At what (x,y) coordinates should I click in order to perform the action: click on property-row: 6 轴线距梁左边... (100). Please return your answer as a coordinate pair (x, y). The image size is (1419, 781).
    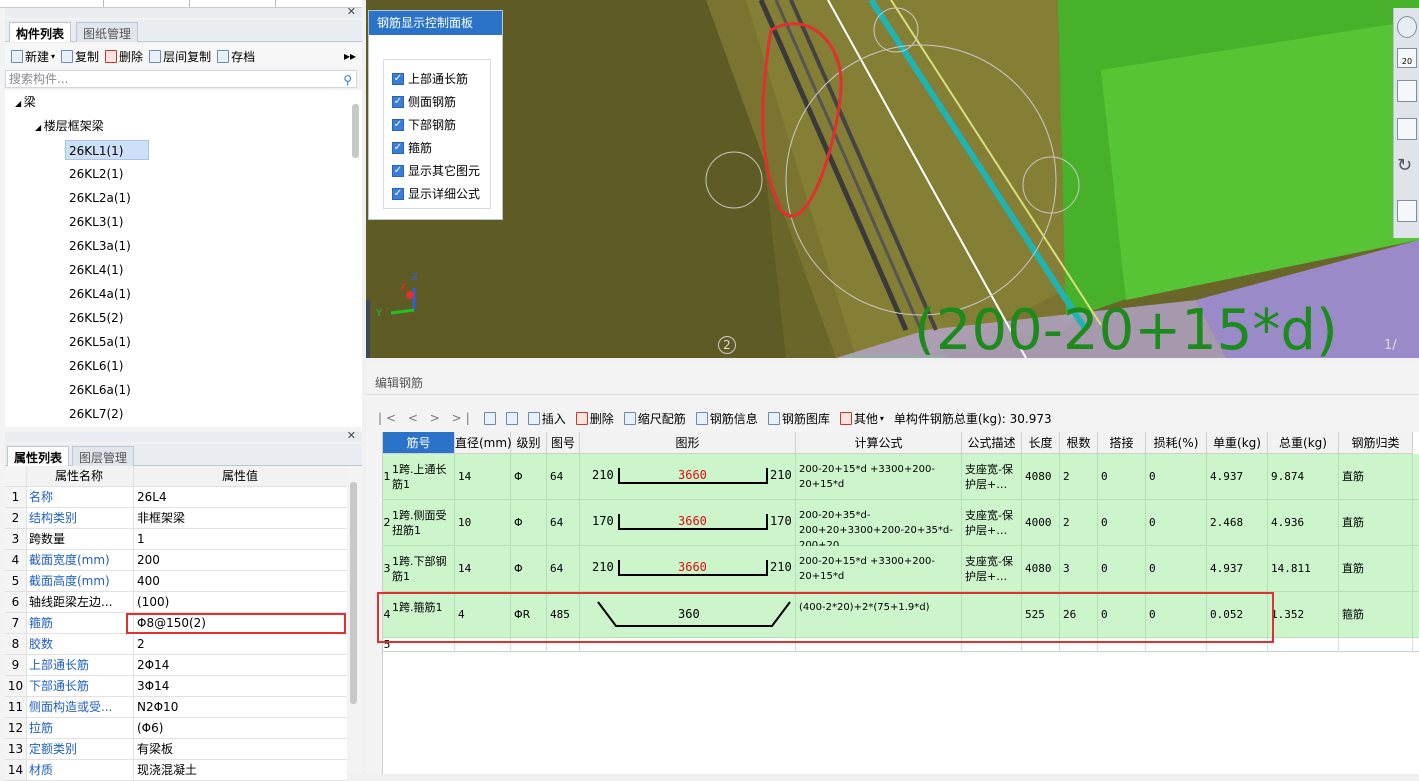
    Looking at the image, I should click on (176, 602).